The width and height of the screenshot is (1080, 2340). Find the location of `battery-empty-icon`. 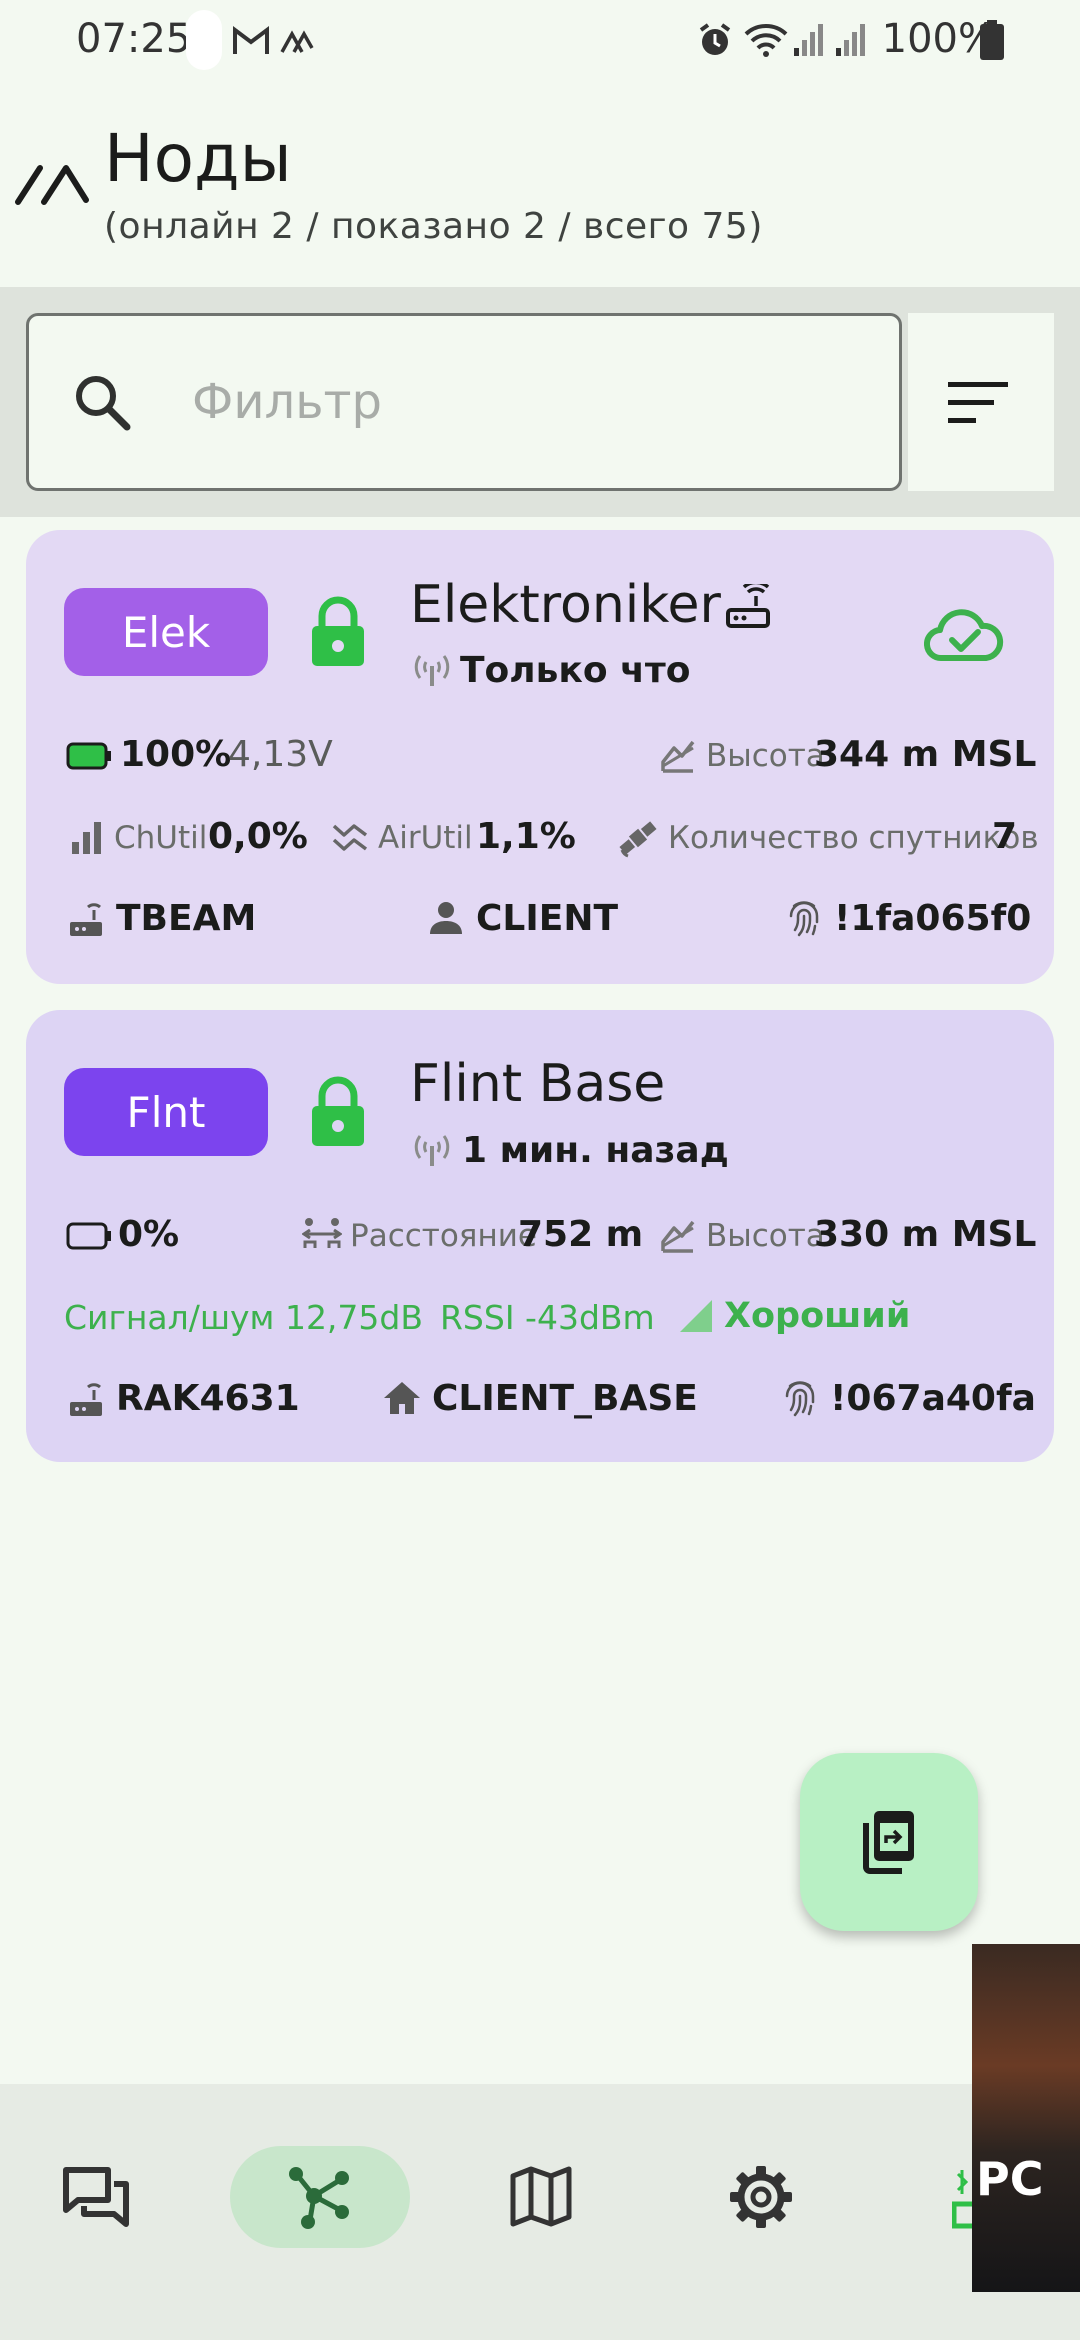

battery-empty-icon is located at coordinates (89, 1236).